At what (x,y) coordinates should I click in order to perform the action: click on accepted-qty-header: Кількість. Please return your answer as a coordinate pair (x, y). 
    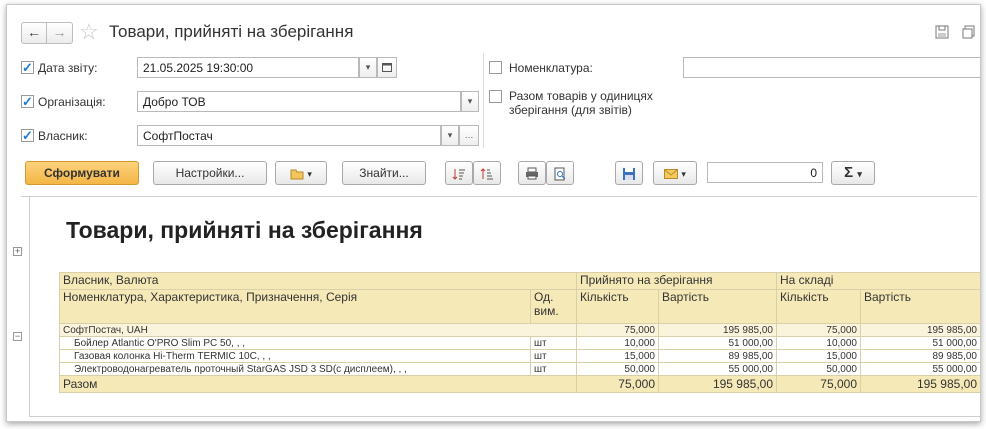
    Looking at the image, I should click on (617, 306).